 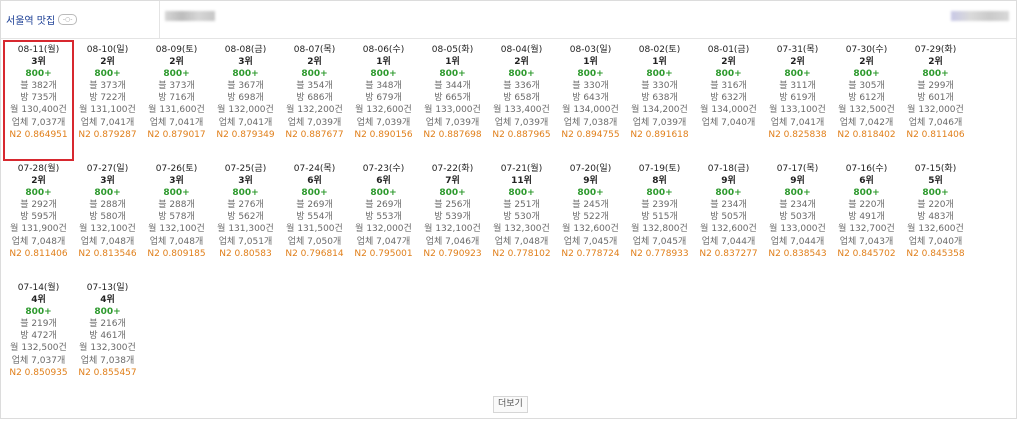 What do you see at coordinates (659, 181) in the screenshot?
I see `day-card-rank: 8위` at bounding box center [659, 181].